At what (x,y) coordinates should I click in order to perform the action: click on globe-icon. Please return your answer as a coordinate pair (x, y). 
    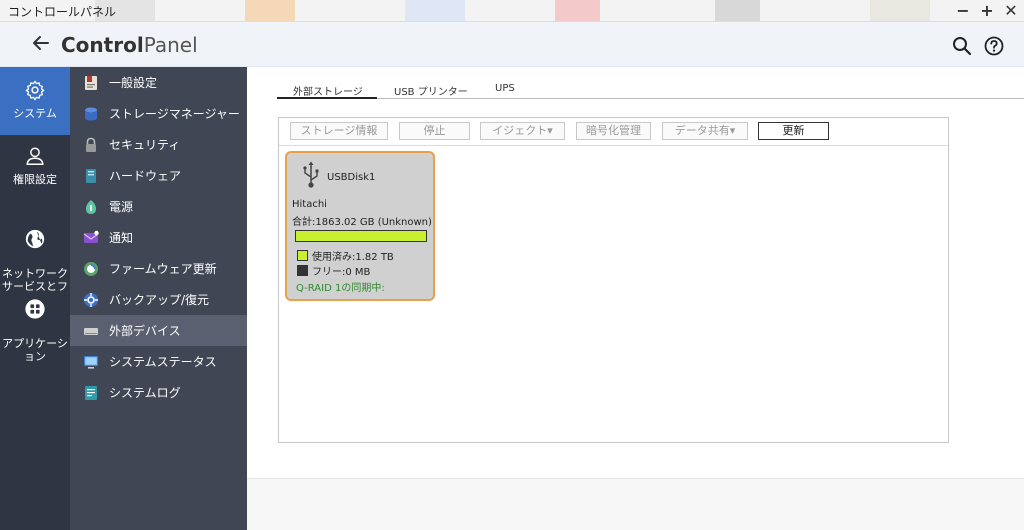
    Looking at the image, I should click on (35, 239).